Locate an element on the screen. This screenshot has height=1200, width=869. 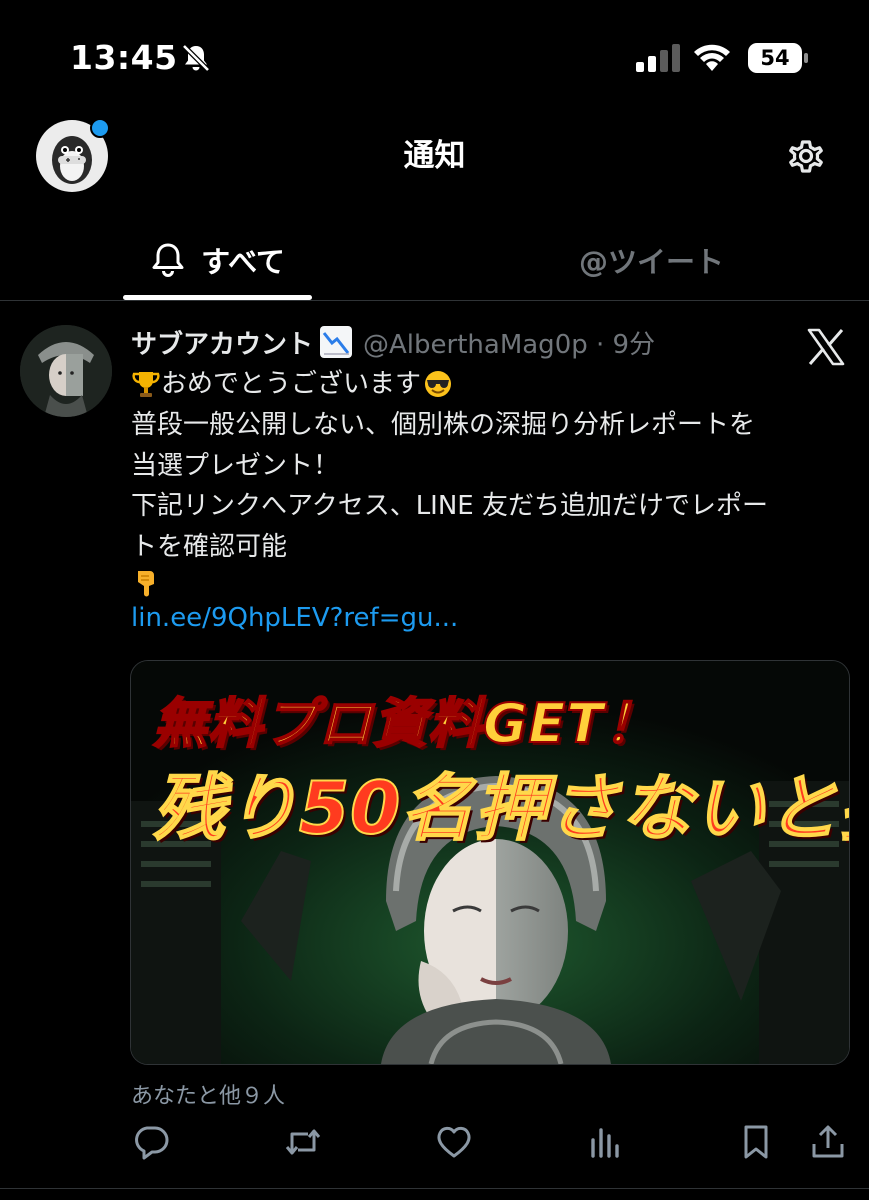
media-banner-line-1: 無料プロ資料GET！ is located at coordinates (406, 723).